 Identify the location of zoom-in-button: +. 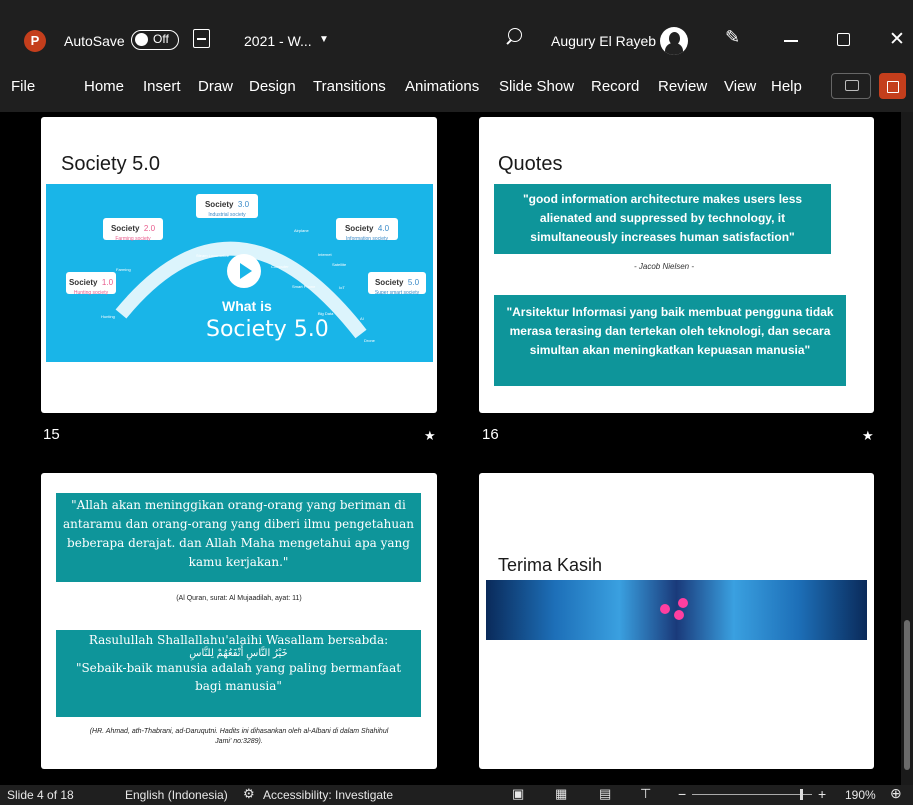
(822, 794).